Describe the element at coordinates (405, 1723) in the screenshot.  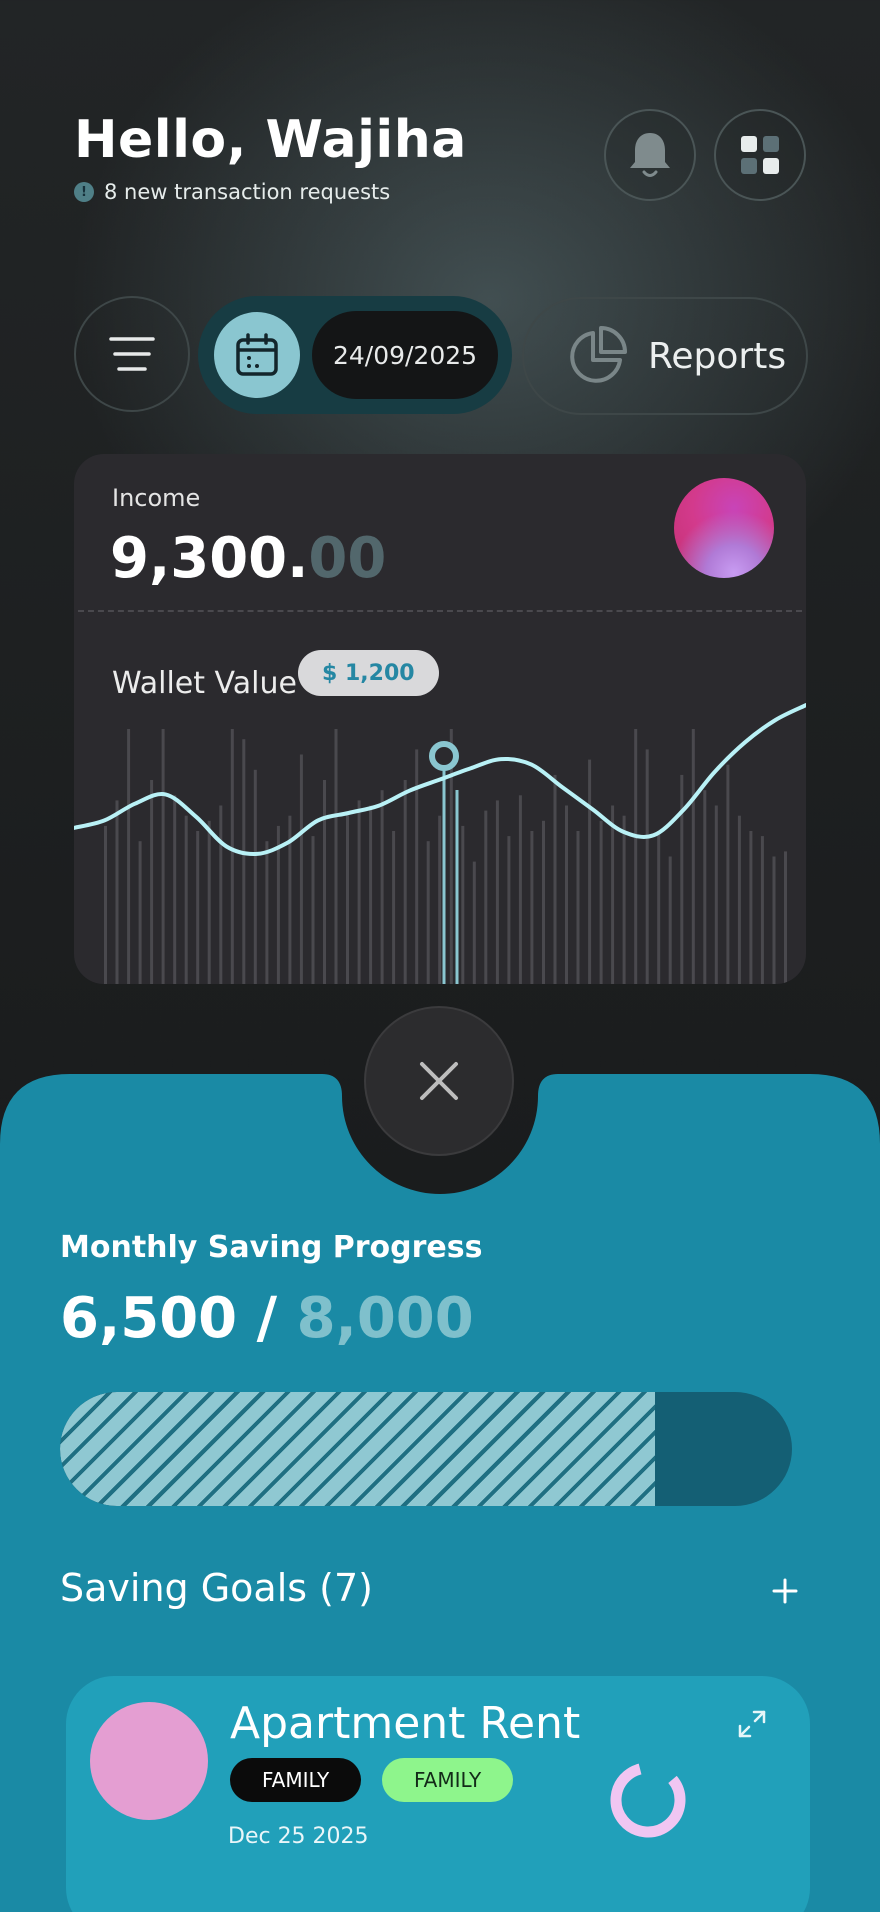
I see `goal-name: Apartment Rent` at that location.